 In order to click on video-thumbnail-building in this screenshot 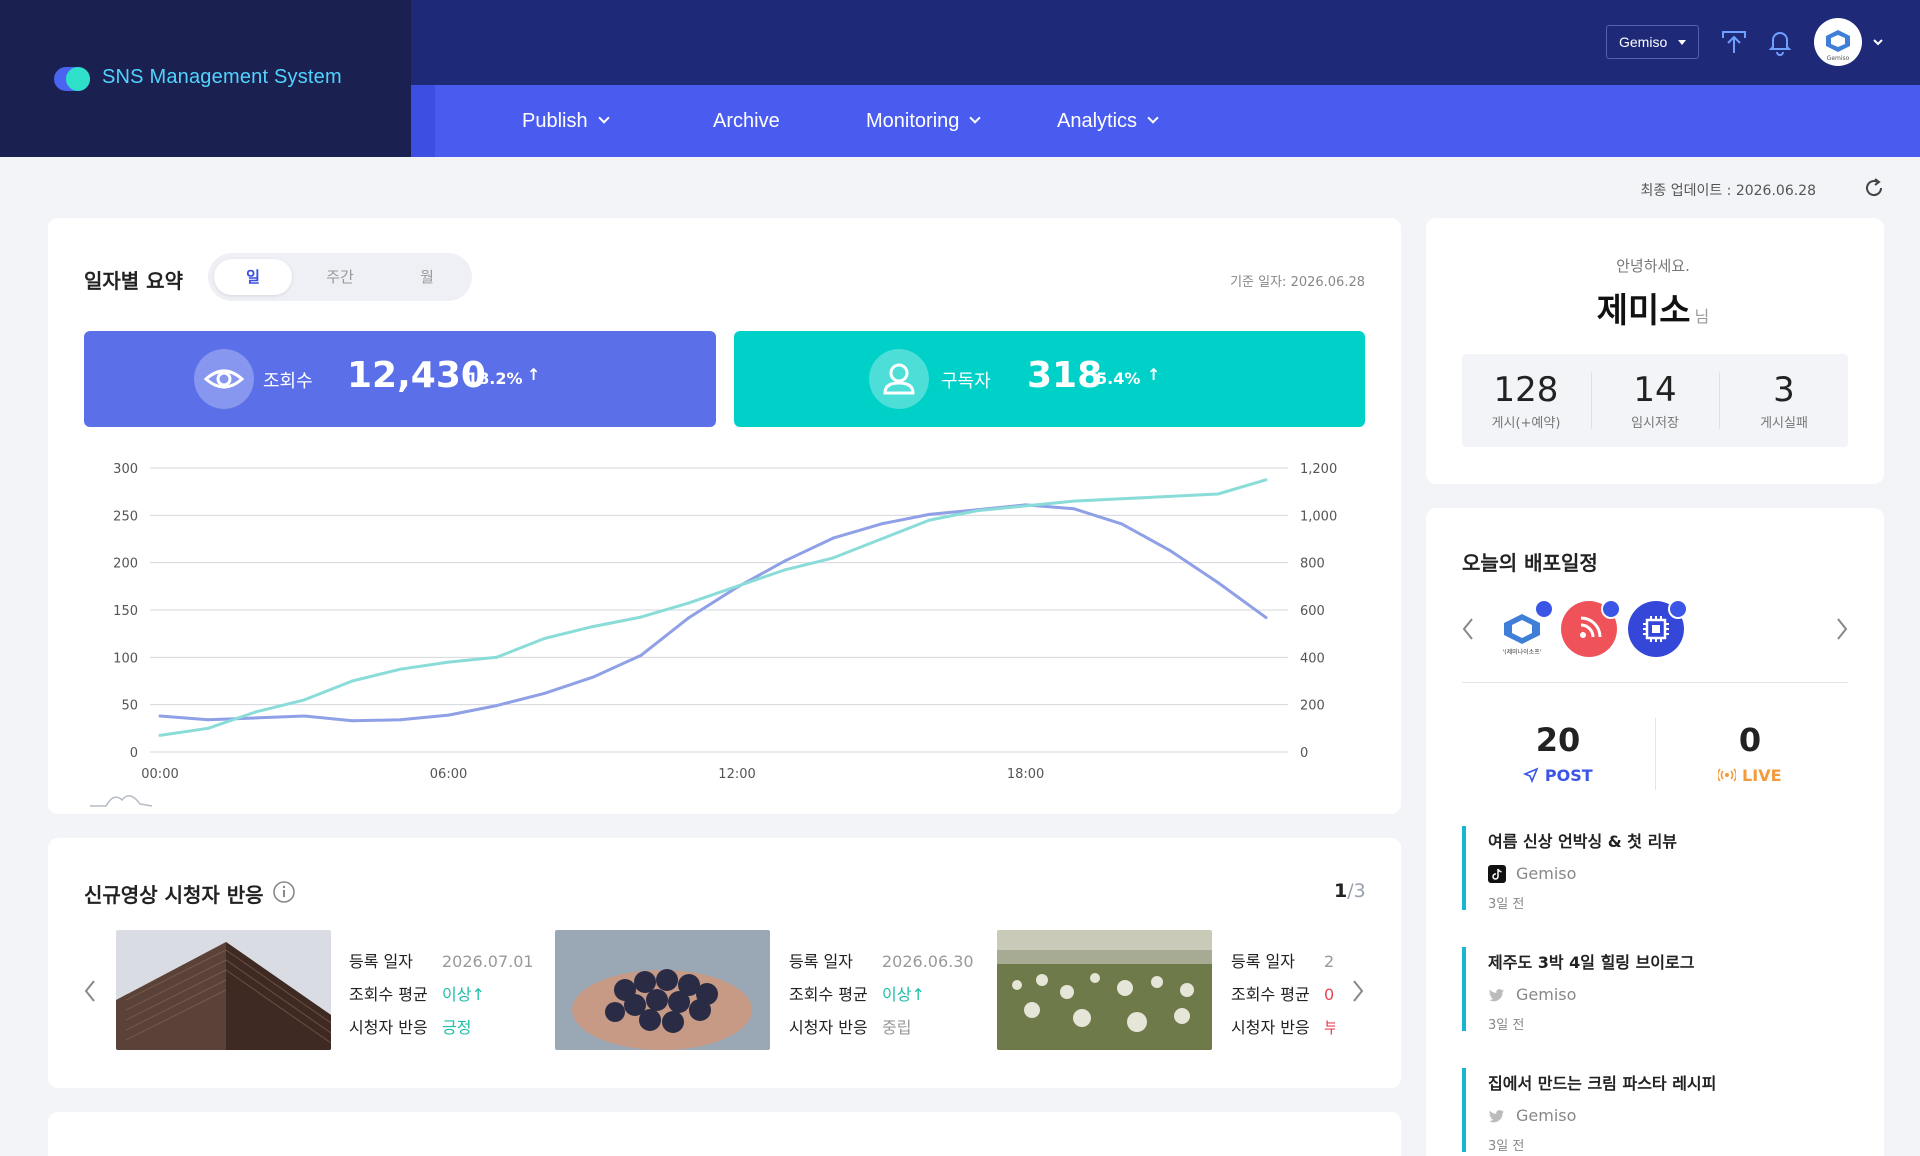, I will do `click(223, 990)`.